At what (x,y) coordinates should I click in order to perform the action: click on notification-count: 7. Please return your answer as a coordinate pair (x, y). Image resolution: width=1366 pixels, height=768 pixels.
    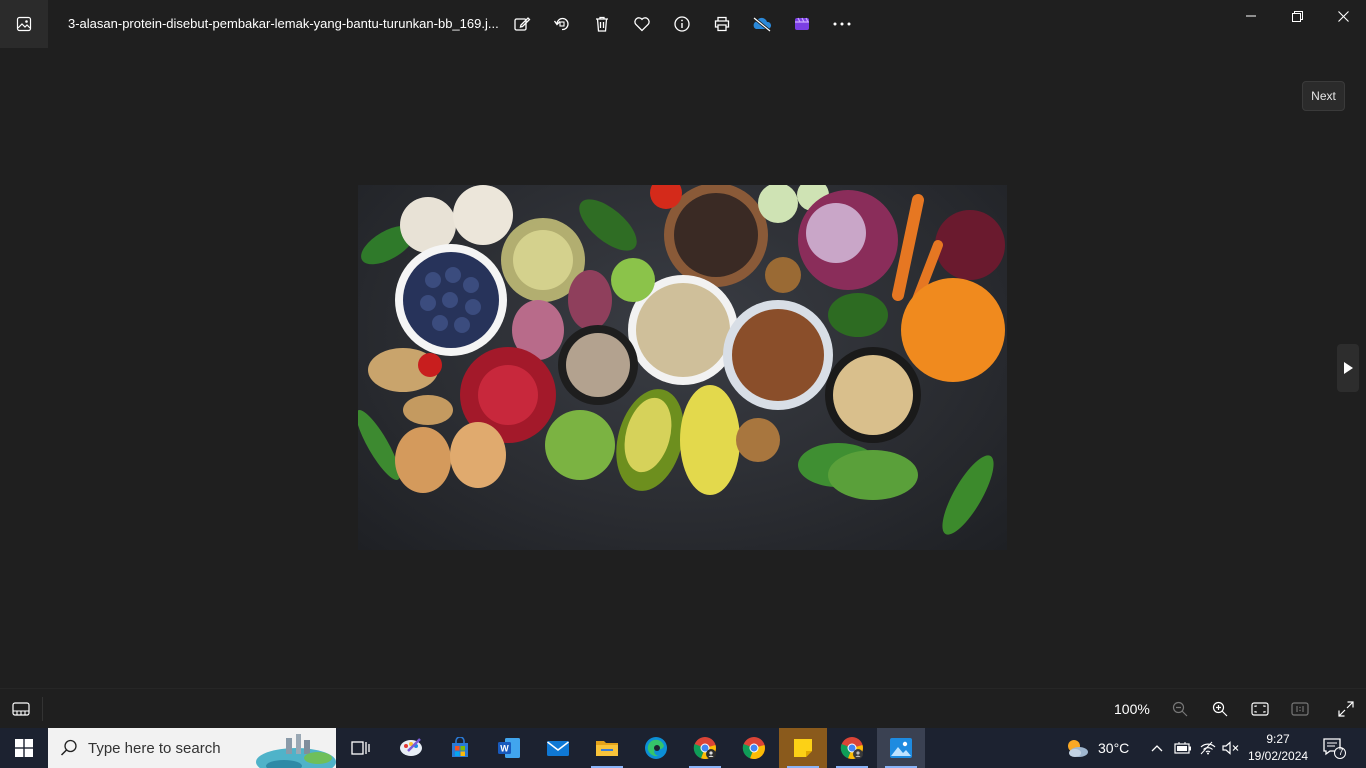
    Looking at the image, I should click on (1341, 752).